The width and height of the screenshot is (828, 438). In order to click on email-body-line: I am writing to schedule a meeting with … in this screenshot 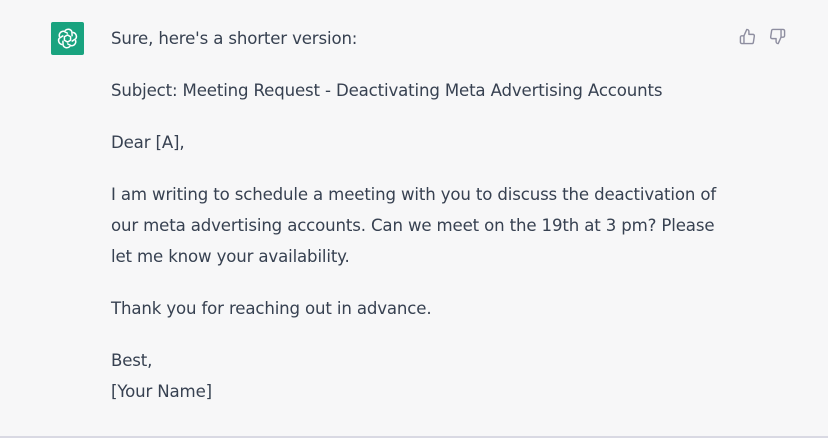, I will do `click(414, 194)`.